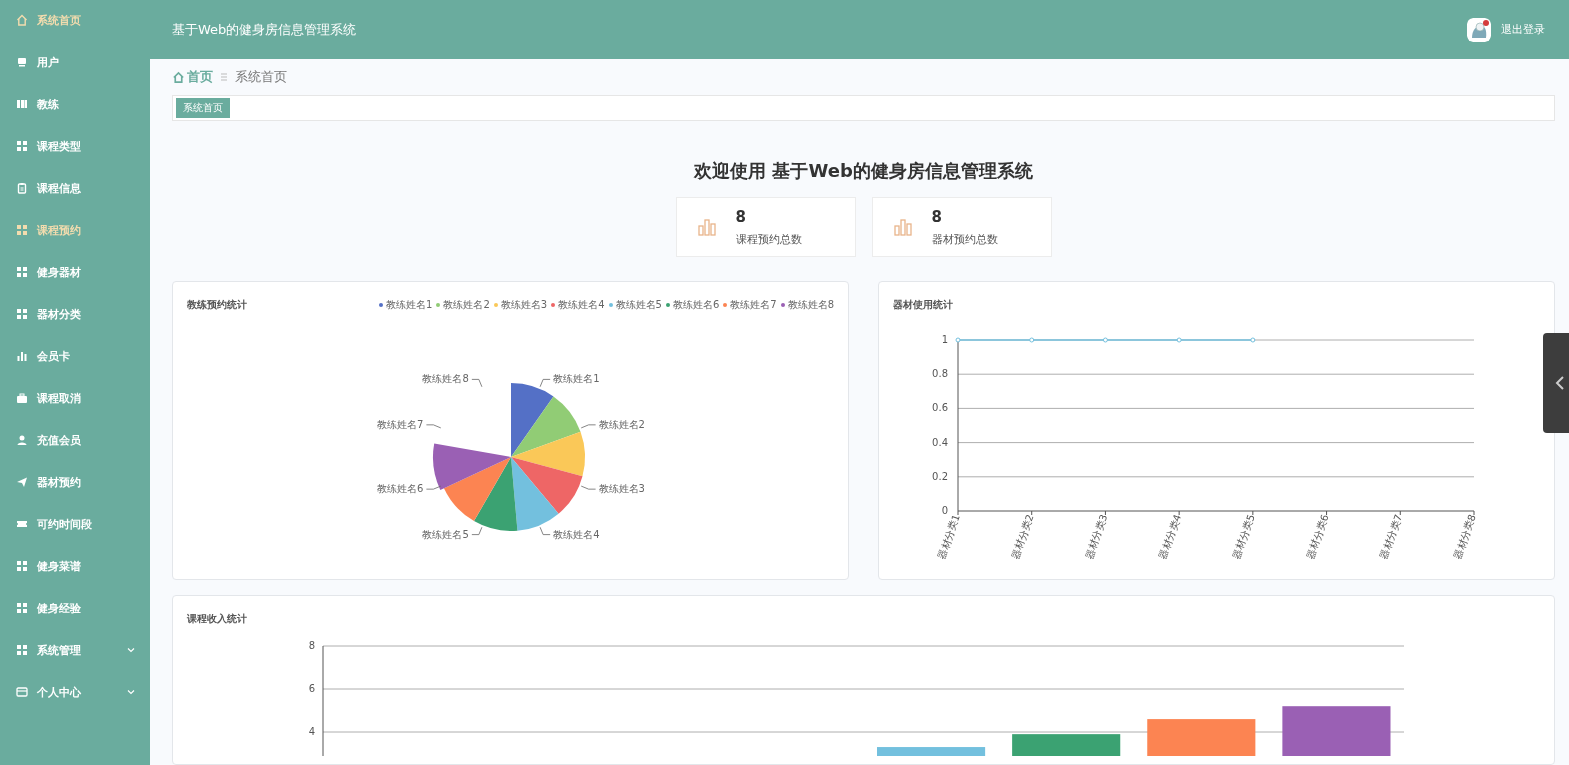 This screenshot has height=765, width=1569. What do you see at coordinates (75, 62) in the screenshot?
I see `sidebar-item: 用户` at bounding box center [75, 62].